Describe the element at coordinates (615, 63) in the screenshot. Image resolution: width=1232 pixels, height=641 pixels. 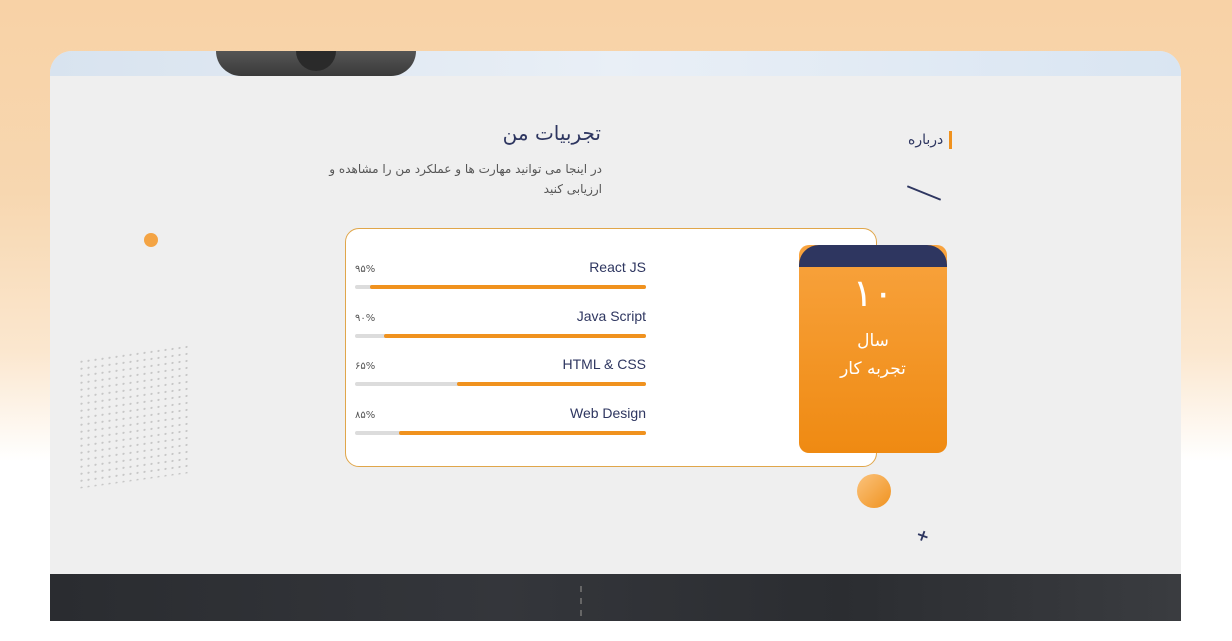
I see `hero-section-bottom` at that location.